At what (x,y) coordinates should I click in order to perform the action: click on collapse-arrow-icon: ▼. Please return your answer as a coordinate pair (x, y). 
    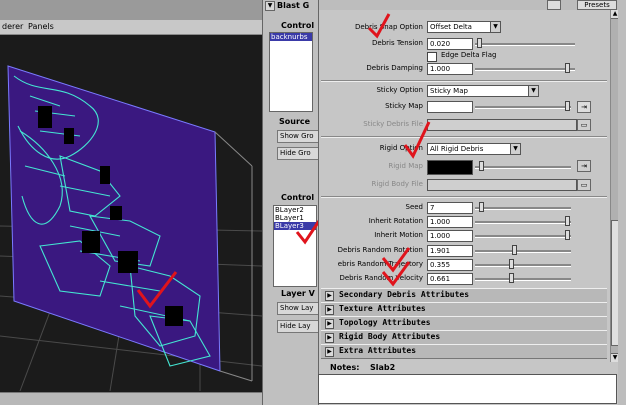
    Looking at the image, I should click on (270, 6).